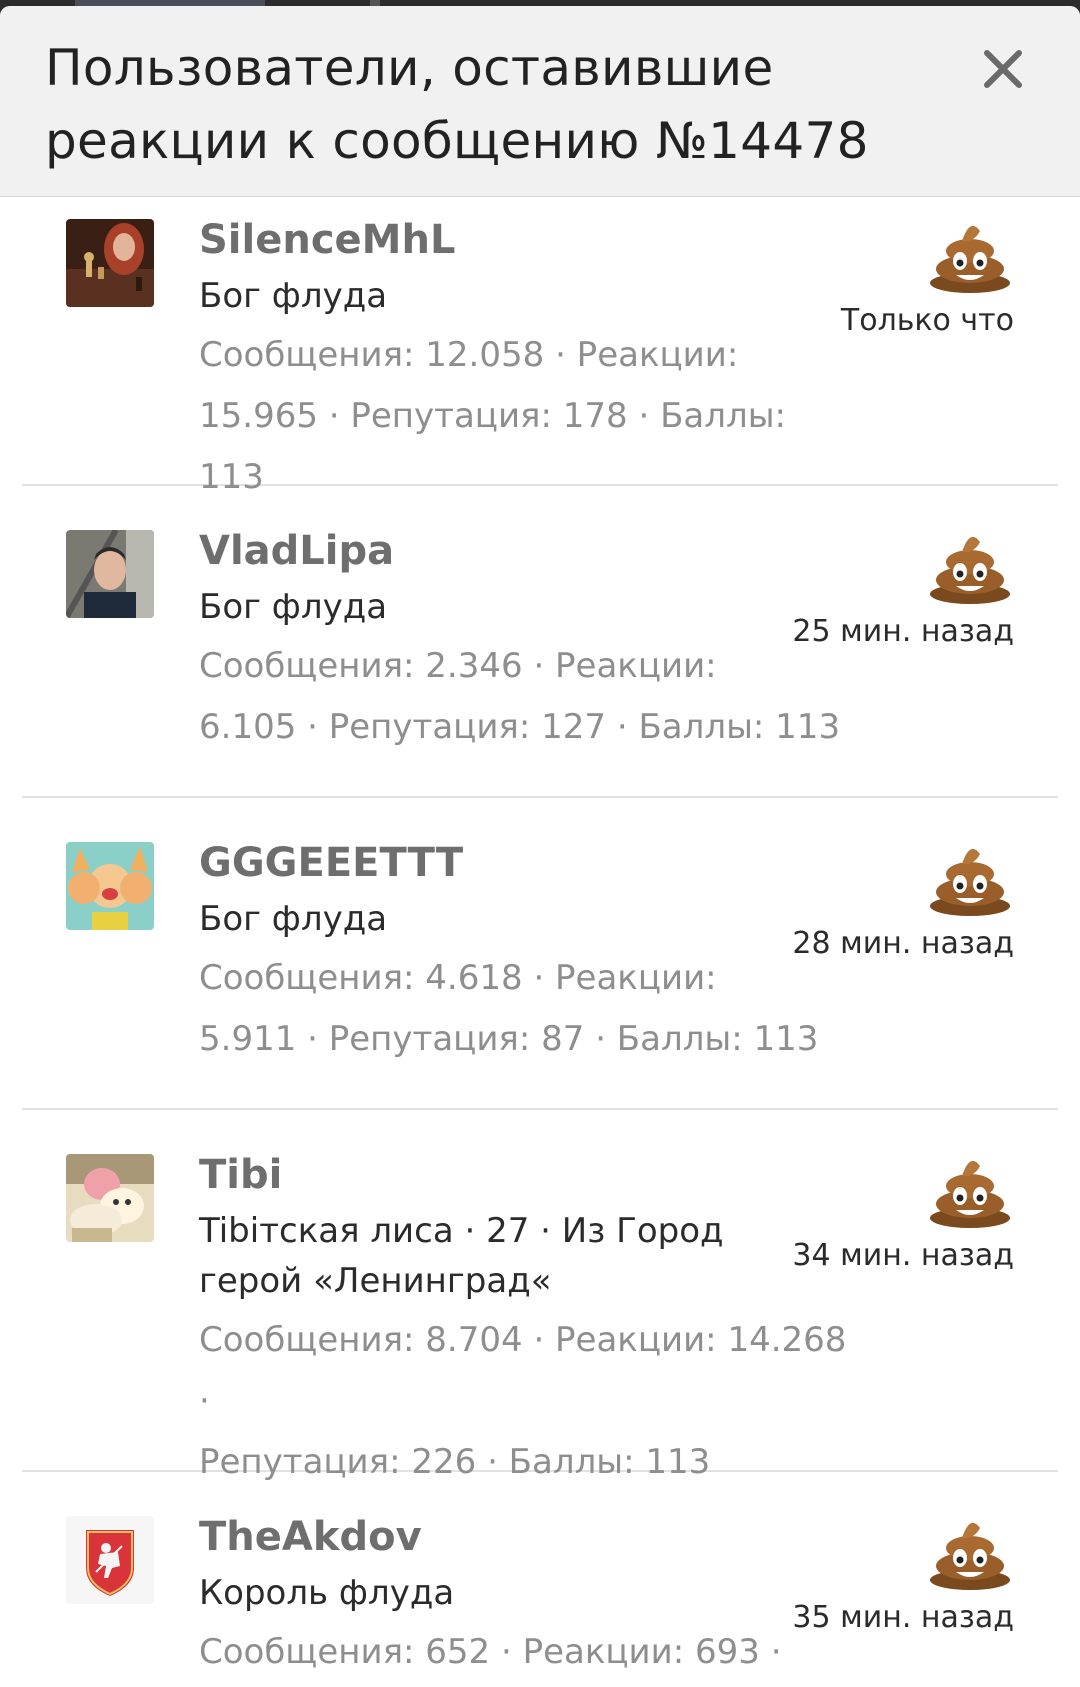 This screenshot has height=1687, width=1080. Describe the element at coordinates (529, 1537) in the screenshot. I see `username-link: TheAkdov` at that location.